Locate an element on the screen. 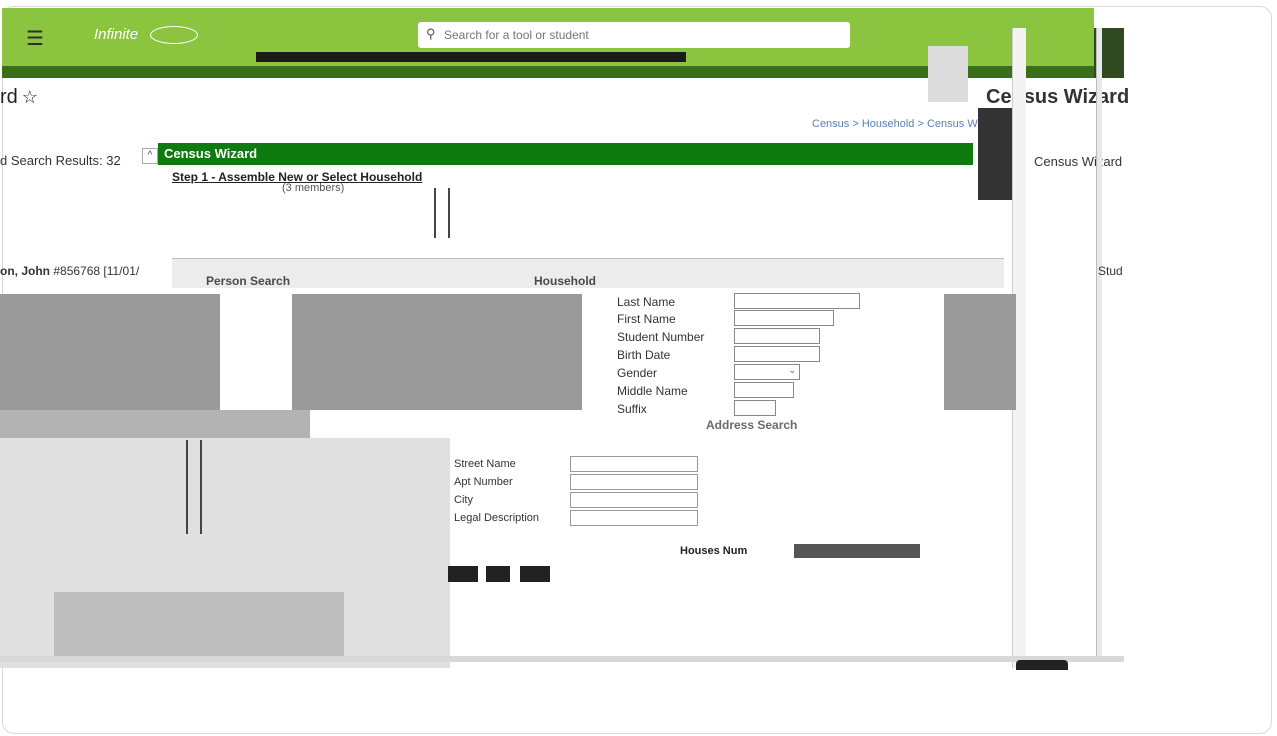 Image resolution: width=1277 pixels, height=736 pixels. tab-household: Household is located at coordinates (565, 281).